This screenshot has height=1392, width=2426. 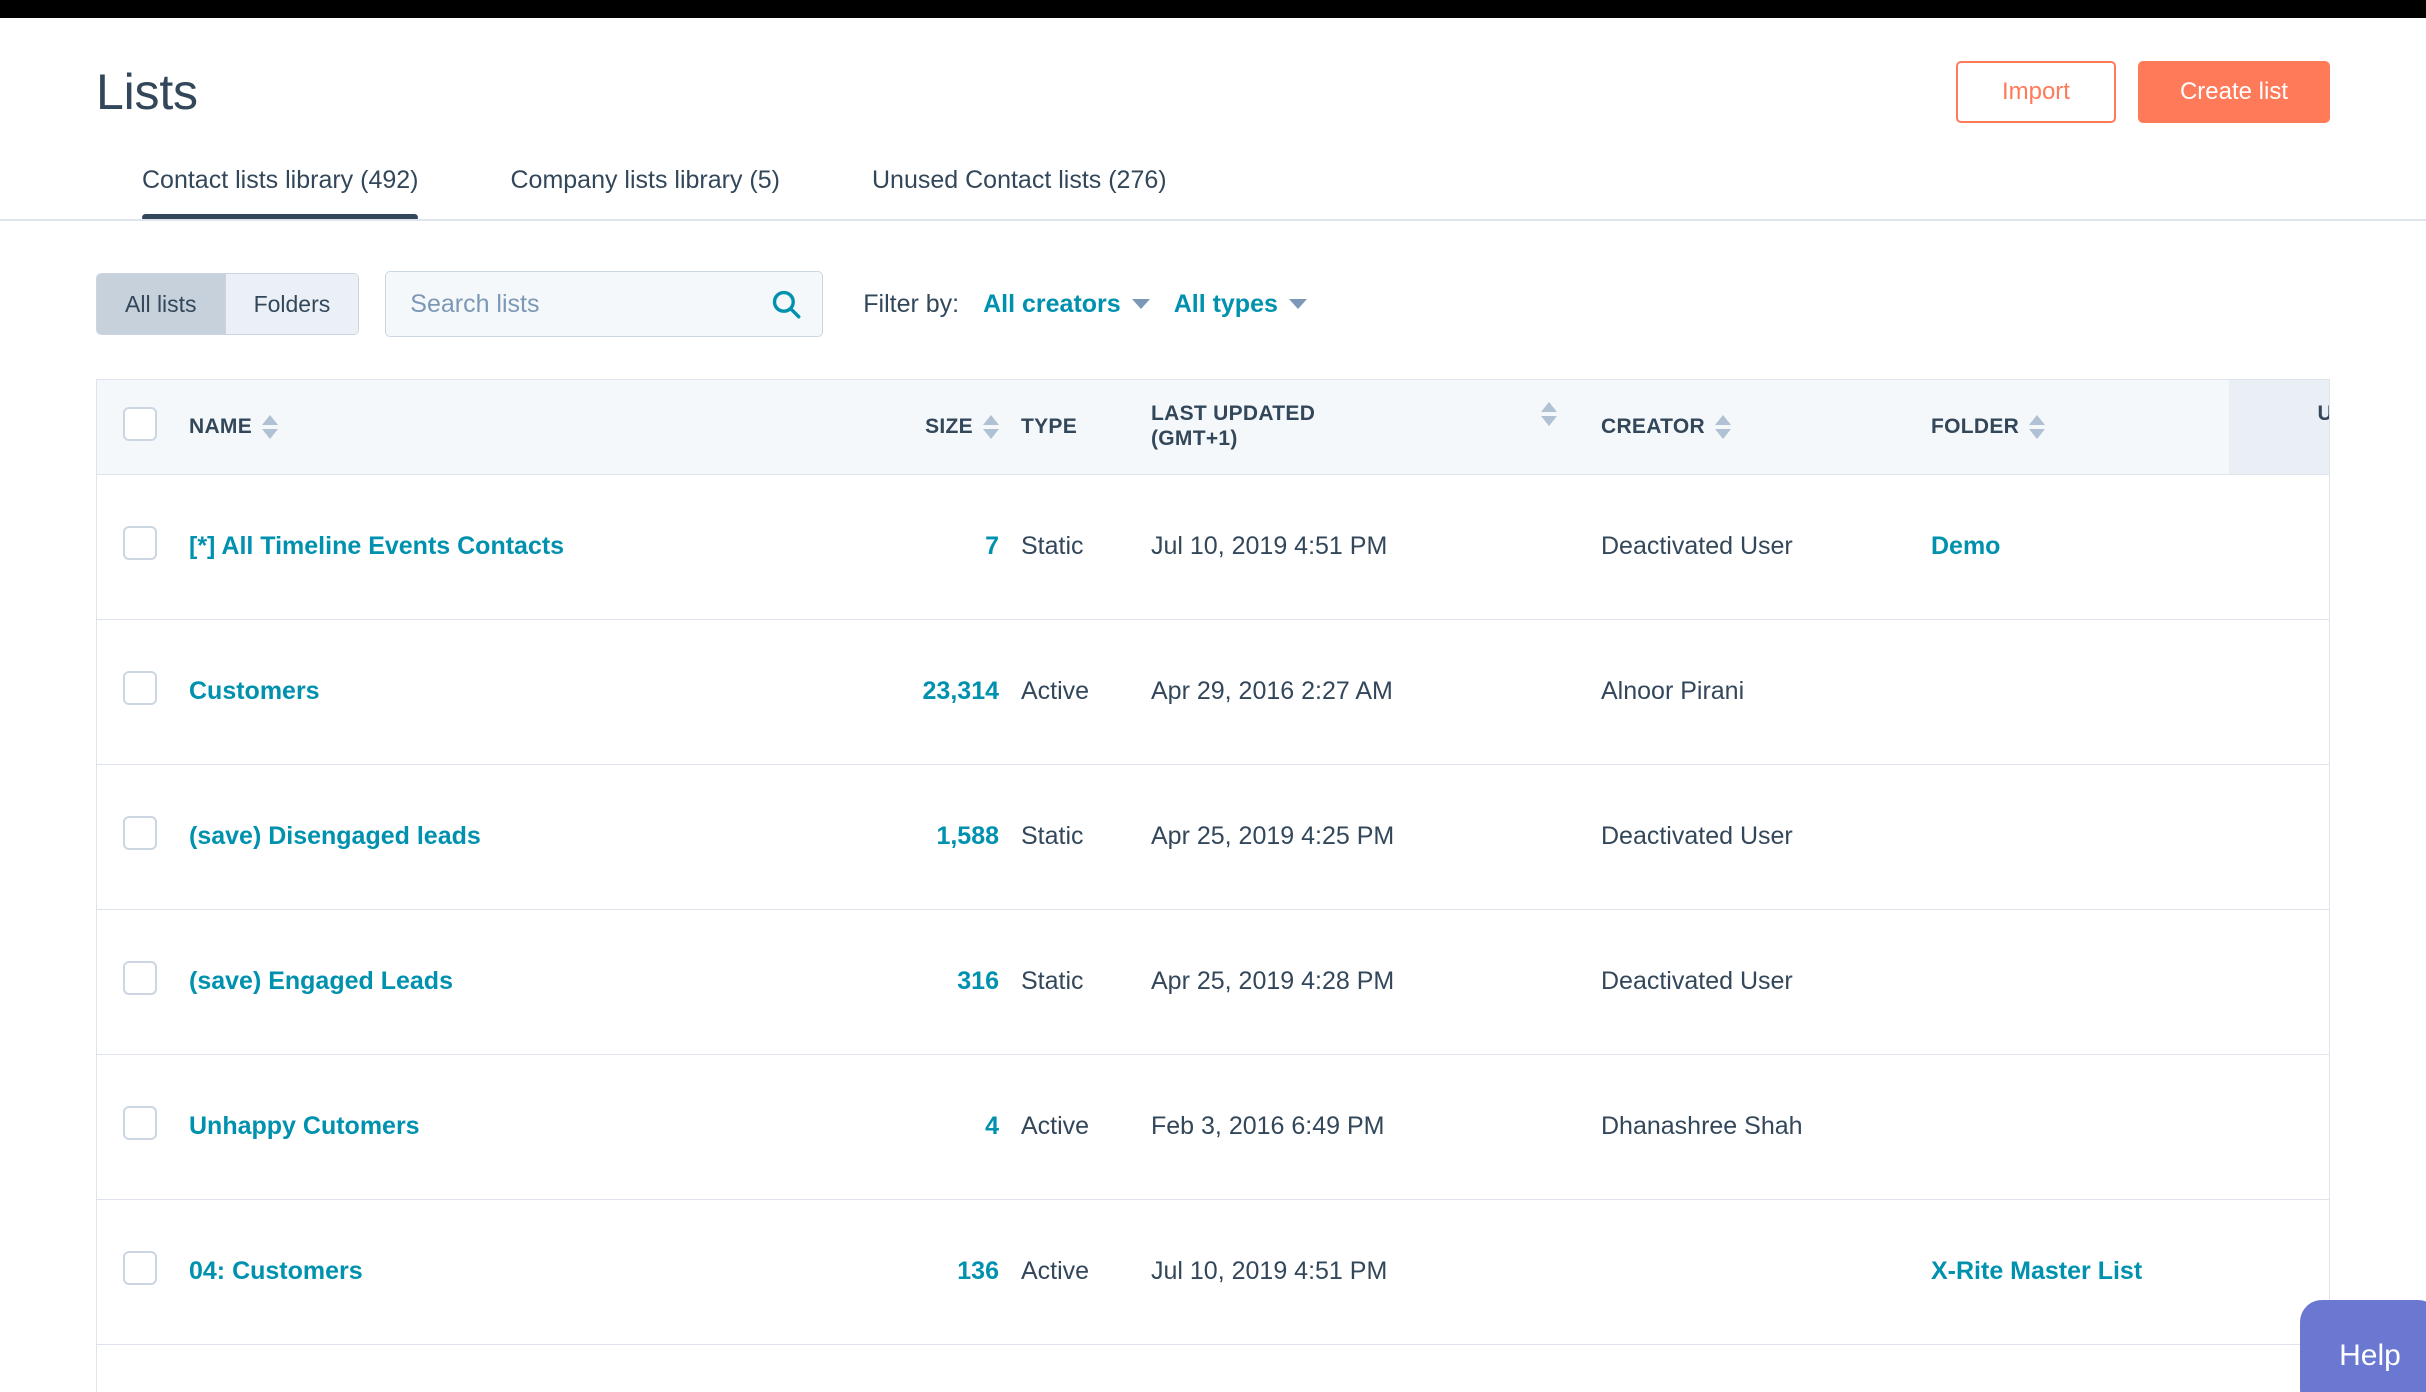 What do you see at coordinates (991, 426) in the screenshot?
I see `sort-size-icon` at bounding box center [991, 426].